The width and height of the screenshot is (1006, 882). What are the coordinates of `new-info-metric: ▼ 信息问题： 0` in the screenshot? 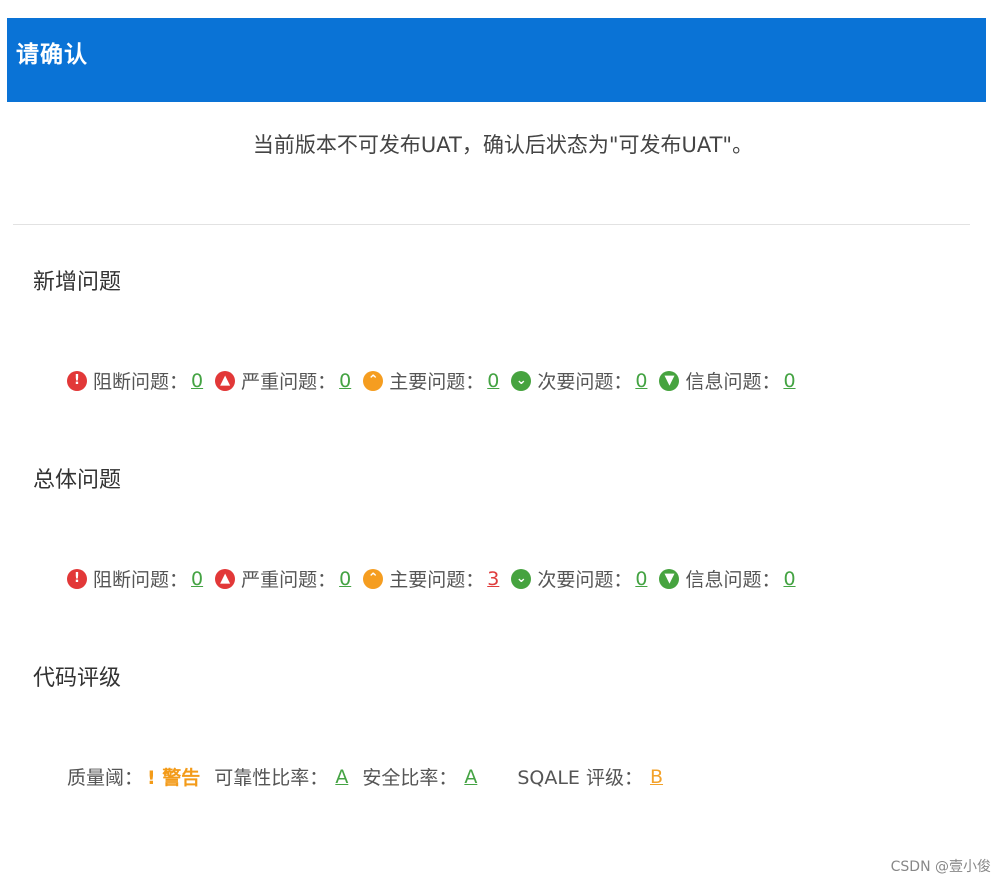 It's located at (727, 380).